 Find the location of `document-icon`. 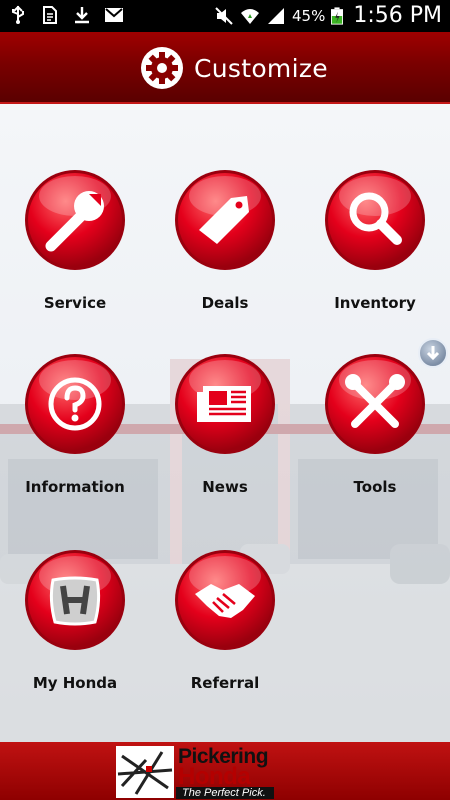

document-icon is located at coordinates (50, 15).